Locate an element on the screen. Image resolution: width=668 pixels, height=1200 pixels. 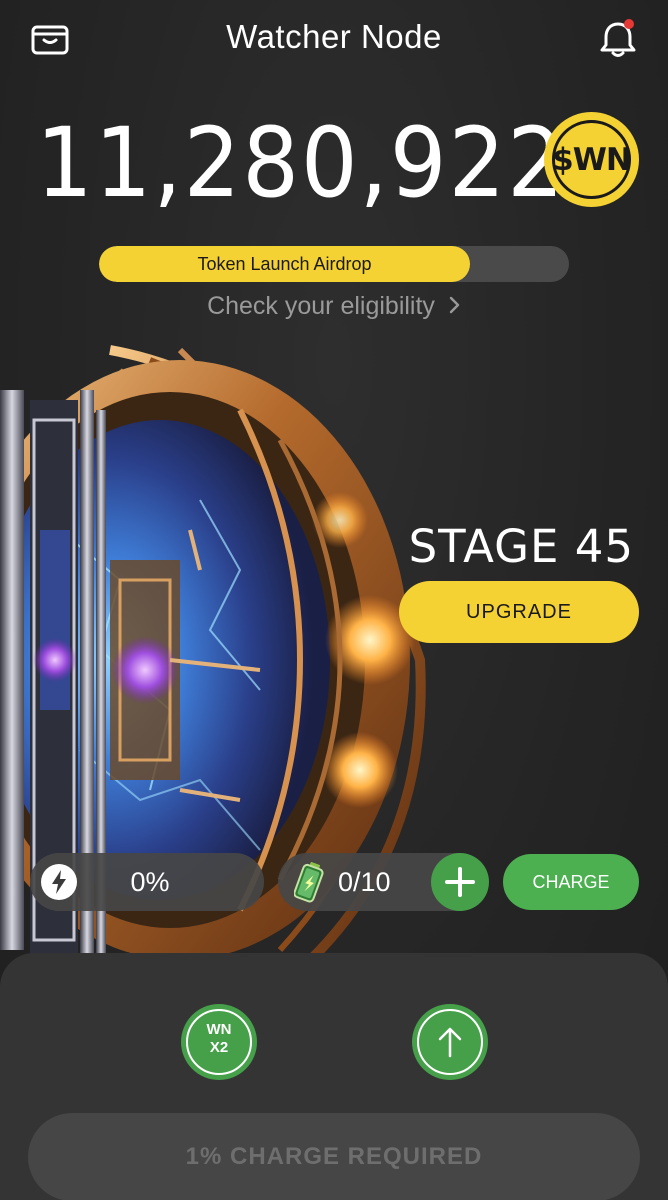
arrow-up-icon is located at coordinates (450, 1042).